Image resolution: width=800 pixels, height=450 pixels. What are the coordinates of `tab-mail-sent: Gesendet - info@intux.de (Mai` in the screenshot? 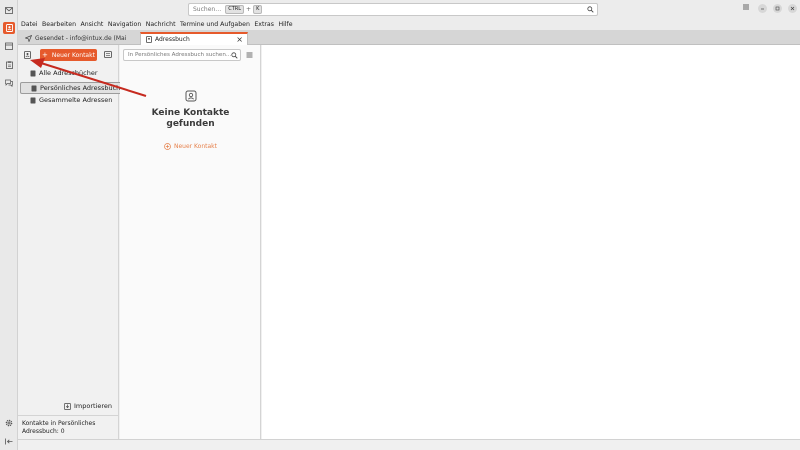 It's located at (79, 38).